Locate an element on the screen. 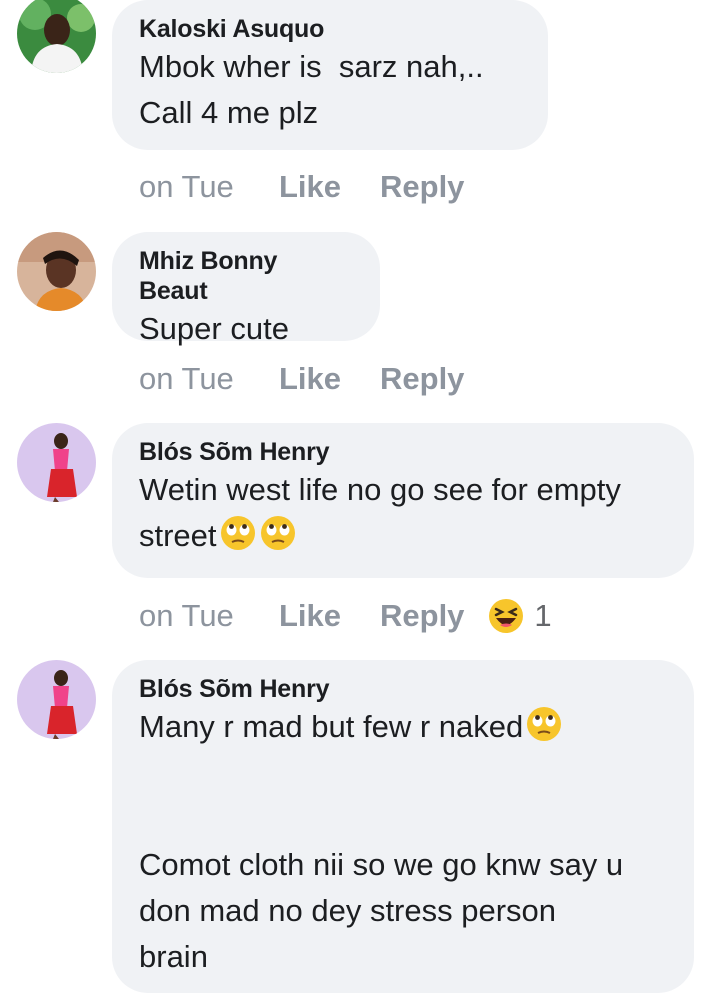  comment-text-line: Comot cloth nii so we go knw say u is located at coordinates (381, 864).